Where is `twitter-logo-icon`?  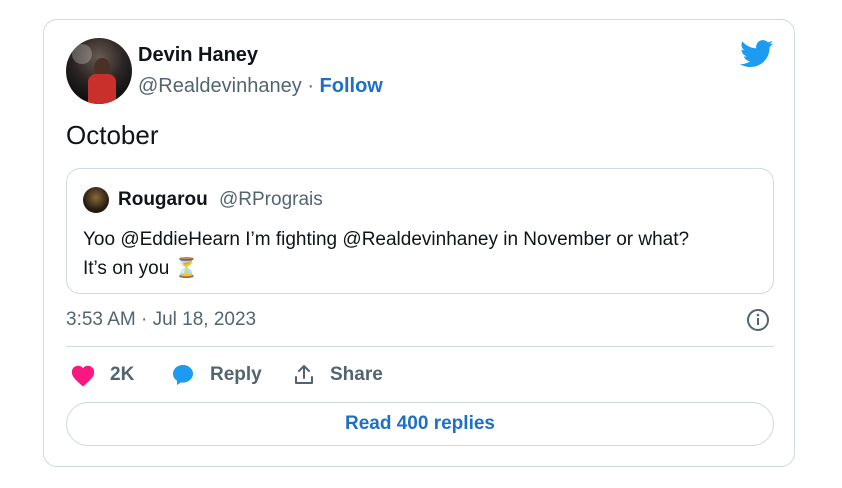 twitter-logo-icon is located at coordinates (757, 54).